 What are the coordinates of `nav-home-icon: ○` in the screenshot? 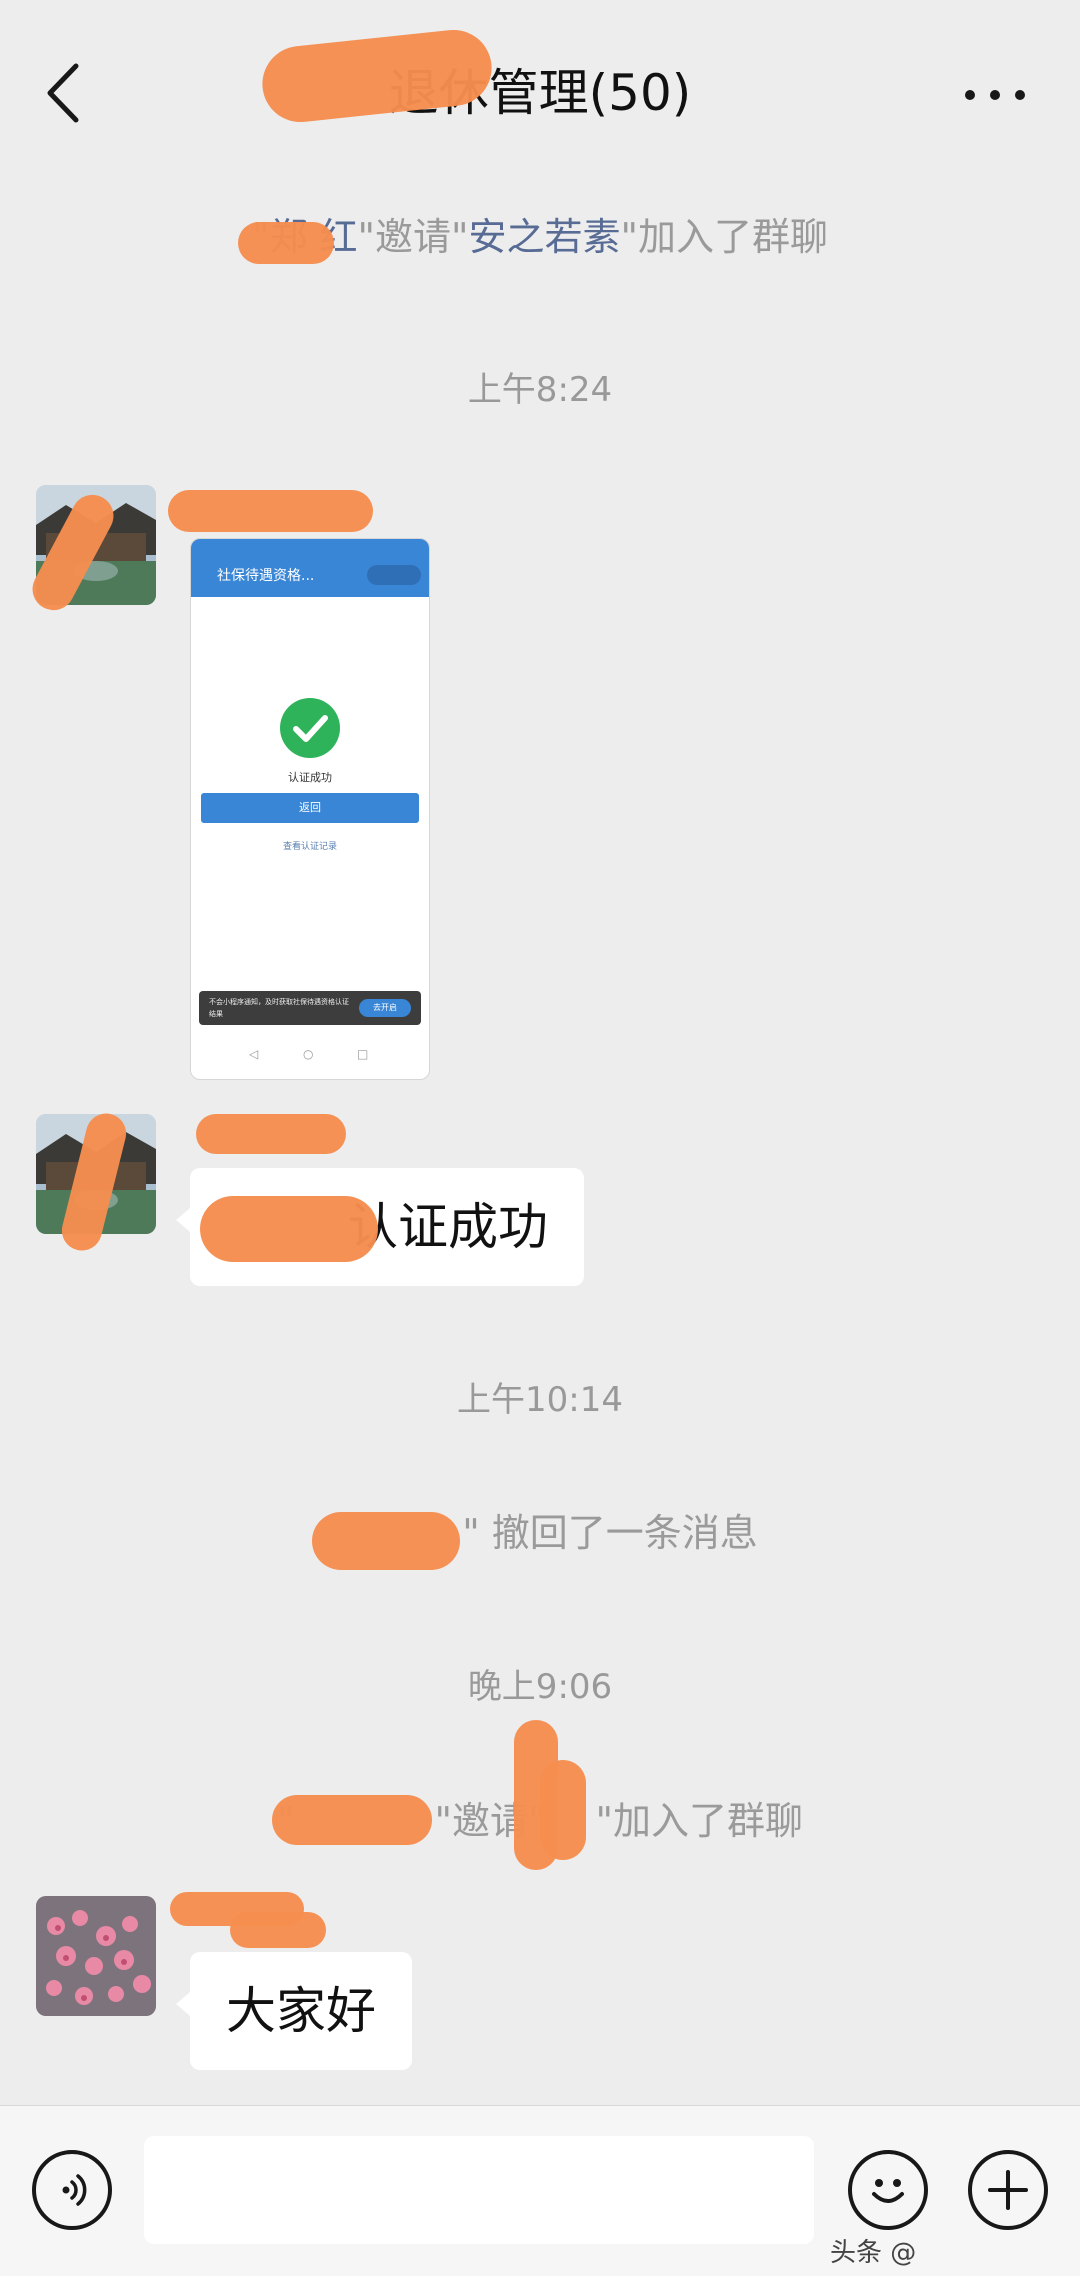 It's located at (308, 1054).